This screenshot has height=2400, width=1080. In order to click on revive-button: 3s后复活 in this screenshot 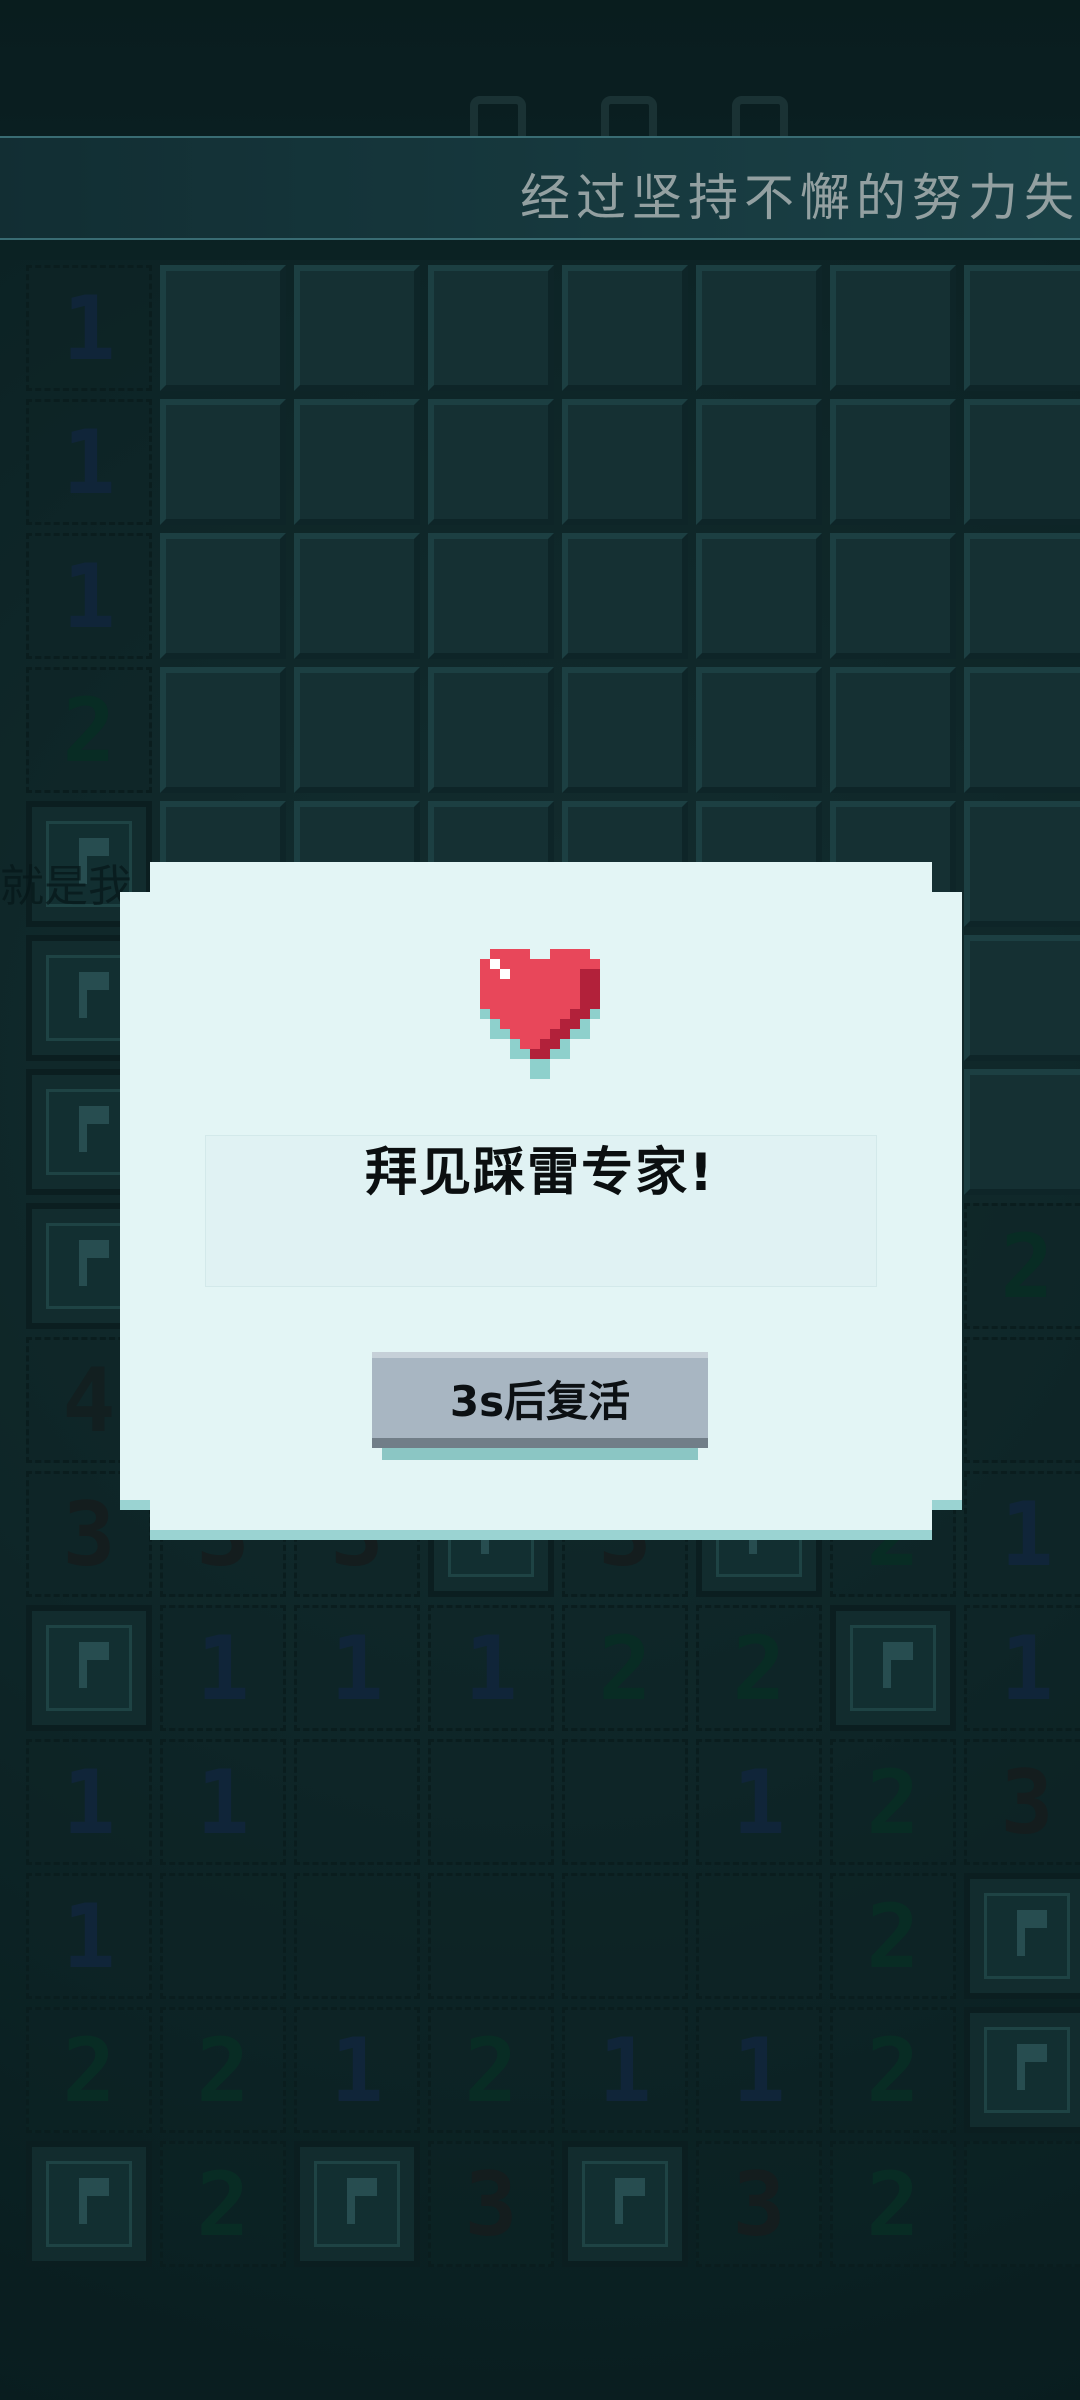, I will do `click(540, 1400)`.